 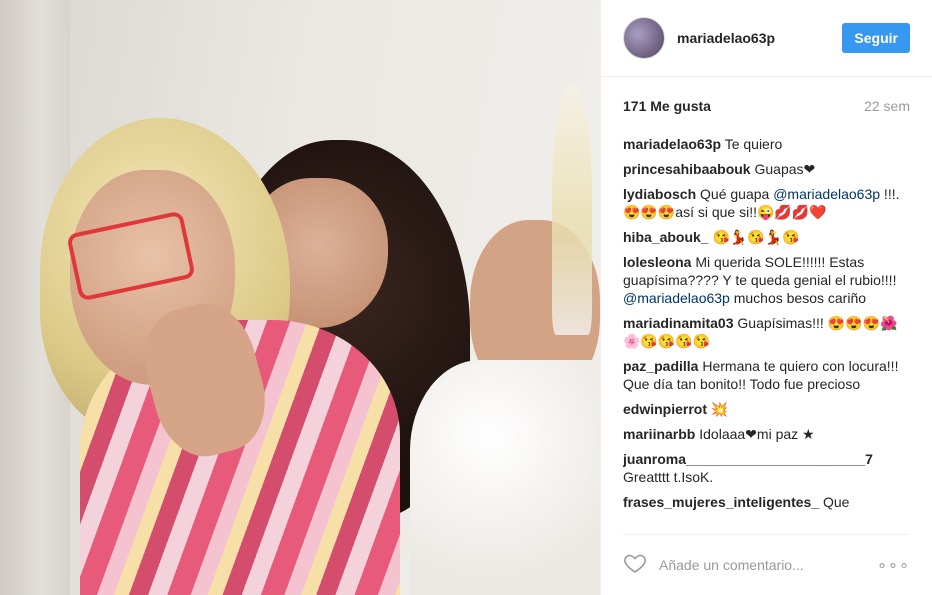 I want to click on comment-text: Te quiero, so click(x=753, y=144).